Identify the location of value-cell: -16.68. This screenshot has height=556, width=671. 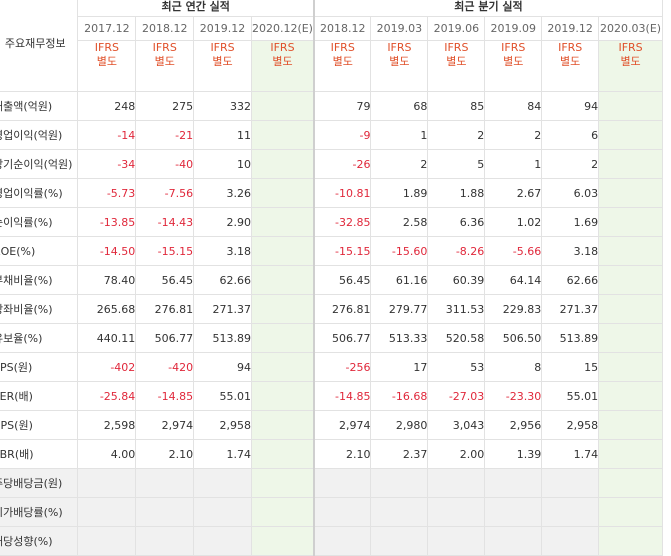
(399, 396).